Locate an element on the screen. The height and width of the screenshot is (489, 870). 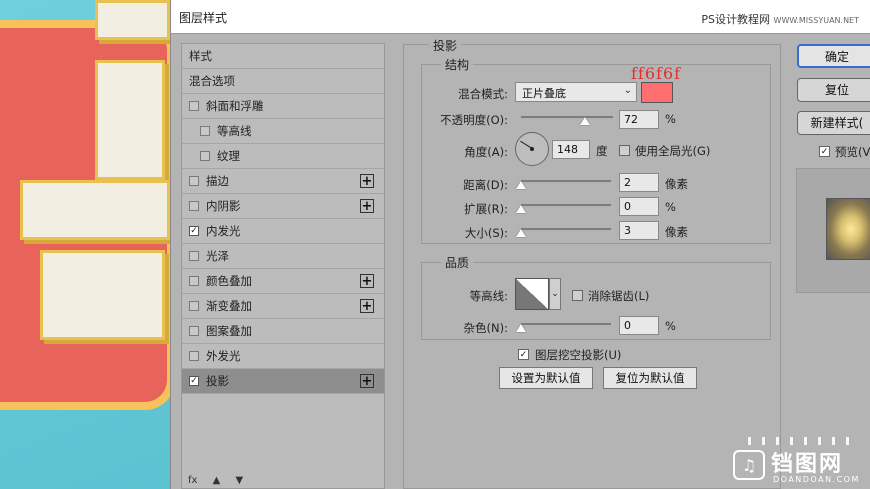
style-list-item: 混合选项 is located at coordinates (283, 81).